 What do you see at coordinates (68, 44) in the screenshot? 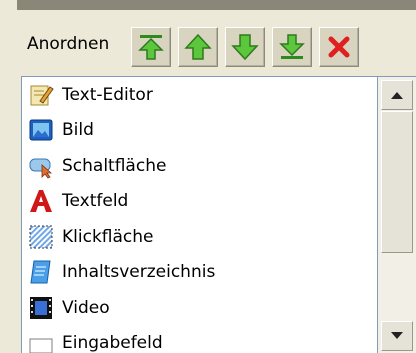
I see `arrange-label: Anordnen` at bounding box center [68, 44].